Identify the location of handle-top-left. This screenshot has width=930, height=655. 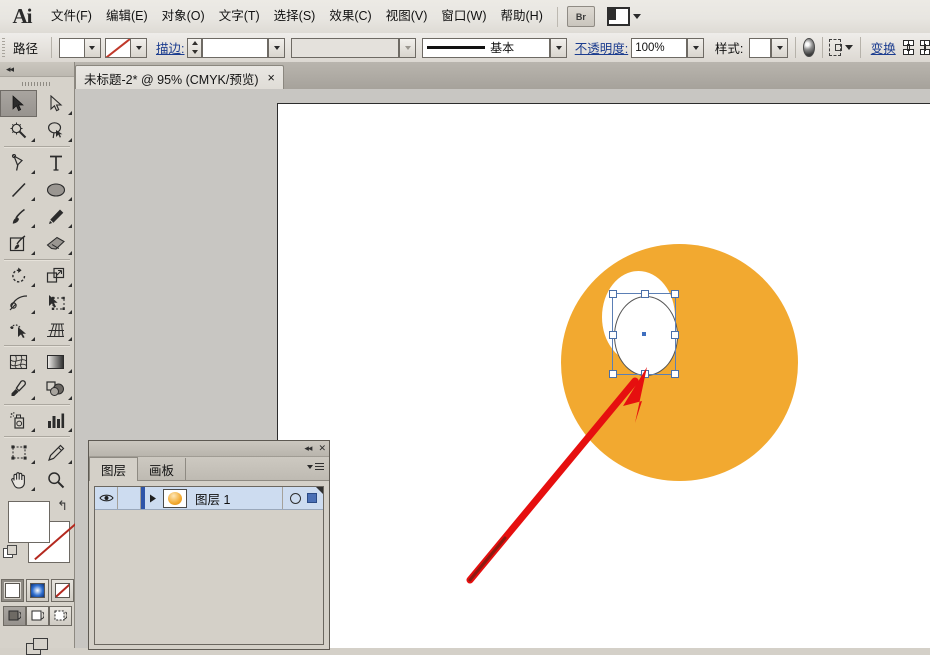
(613, 294).